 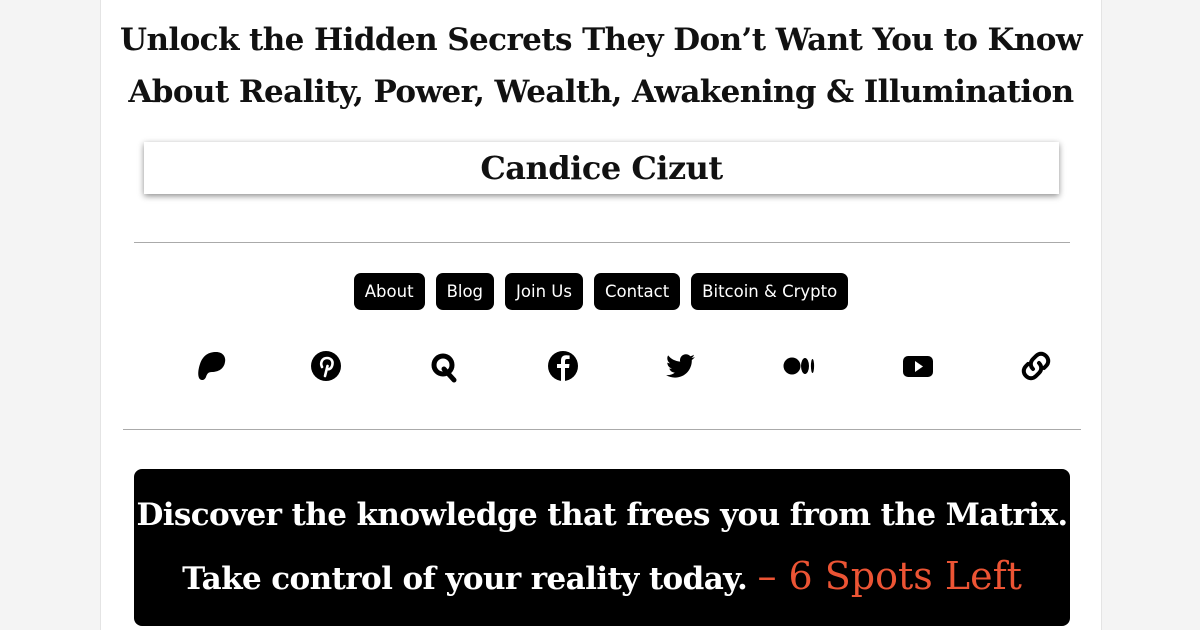 What do you see at coordinates (637, 291) in the screenshot?
I see `nav-contact-button: Contact` at bounding box center [637, 291].